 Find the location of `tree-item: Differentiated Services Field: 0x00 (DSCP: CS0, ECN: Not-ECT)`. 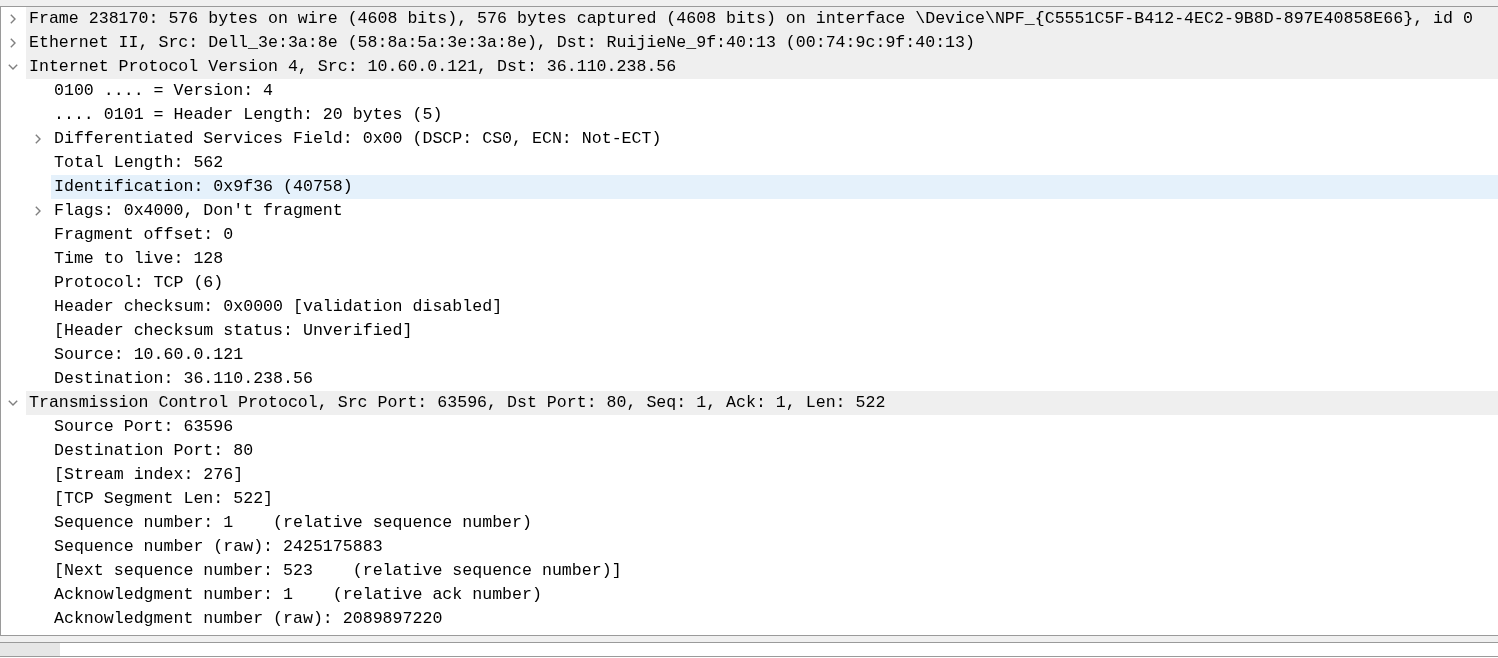

tree-item: Differentiated Services Field: 0x00 (DSCP: CS0, ECN: Not-ECT) is located at coordinates (358, 139).